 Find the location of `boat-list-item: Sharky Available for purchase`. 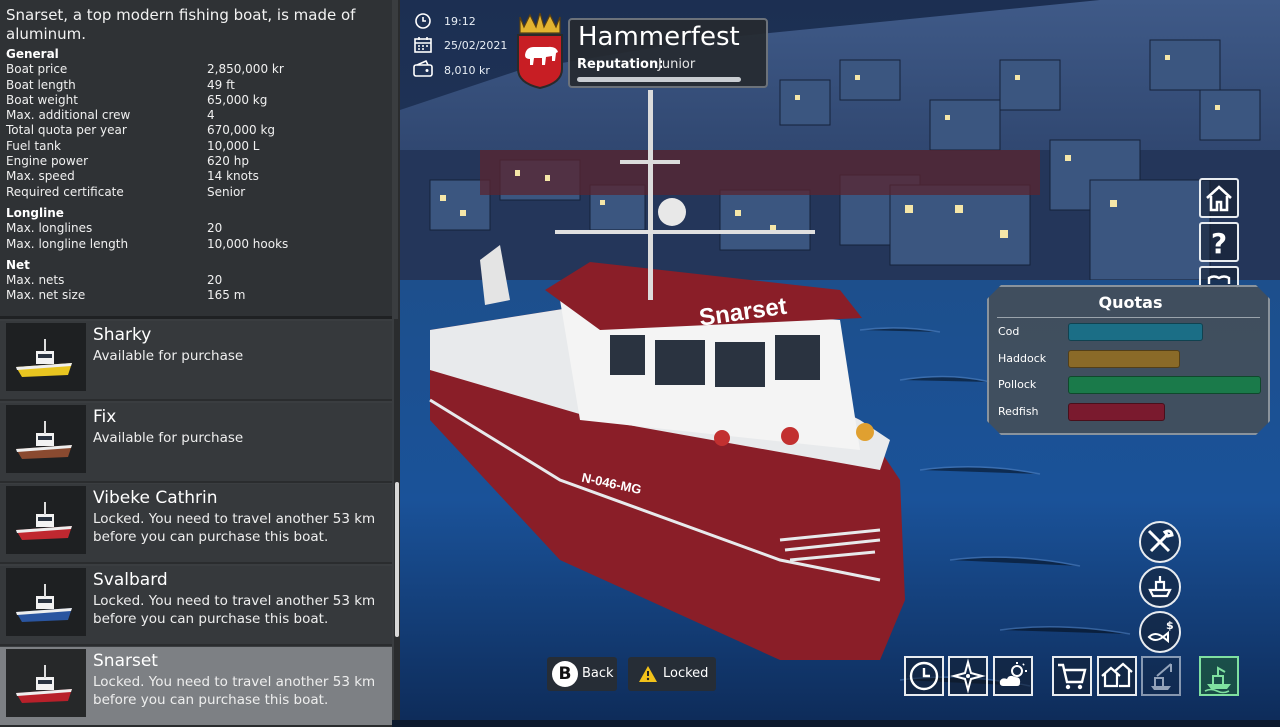

boat-list-item: Sharky Available for purchase is located at coordinates (196, 361).